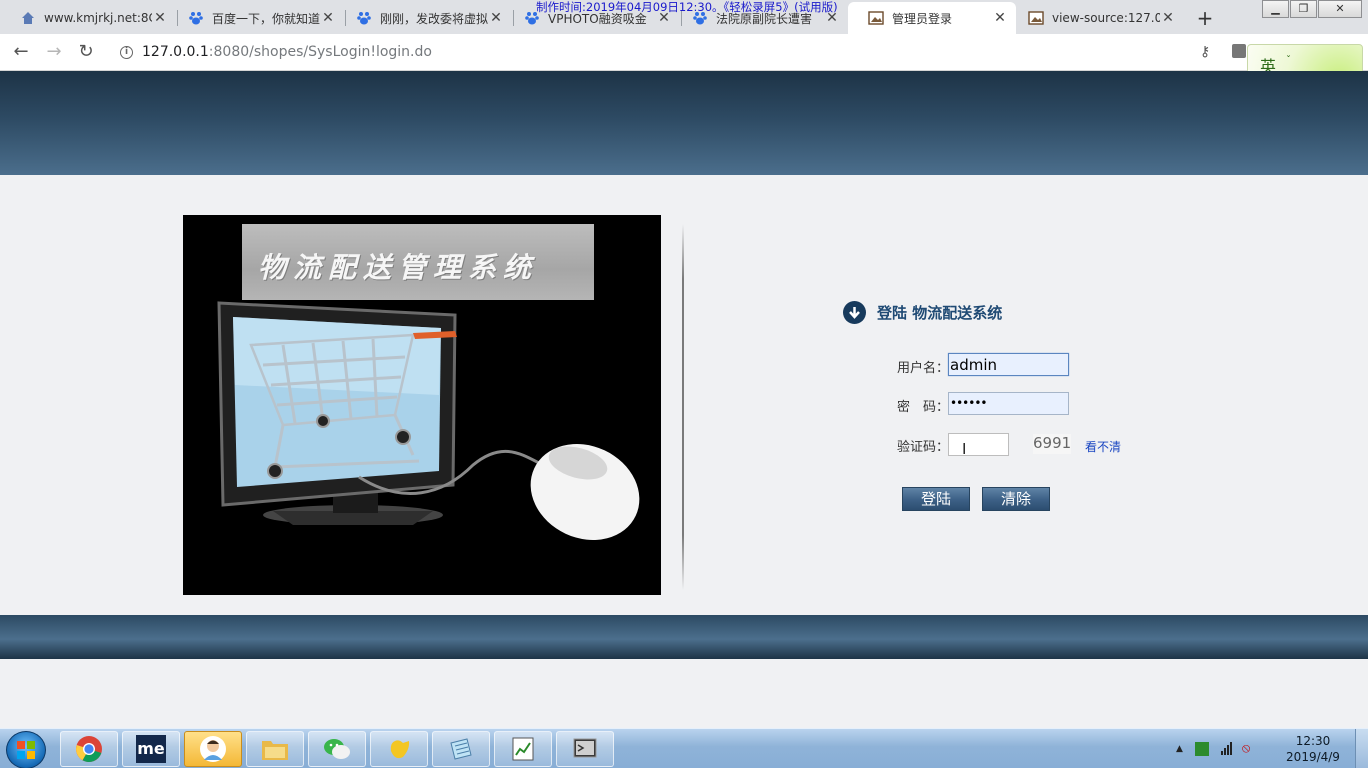  Describe the element at coordinates (1213, 748) in the screenshot. I see `system-tray: ▲ ⦸` at that location.